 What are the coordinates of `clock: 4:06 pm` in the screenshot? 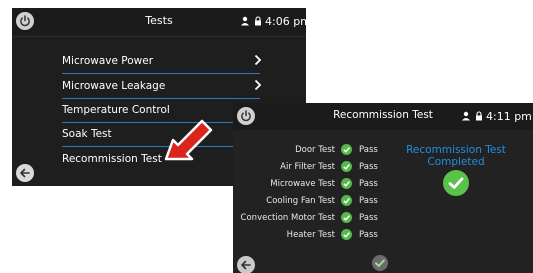 It's located at (285, 21).